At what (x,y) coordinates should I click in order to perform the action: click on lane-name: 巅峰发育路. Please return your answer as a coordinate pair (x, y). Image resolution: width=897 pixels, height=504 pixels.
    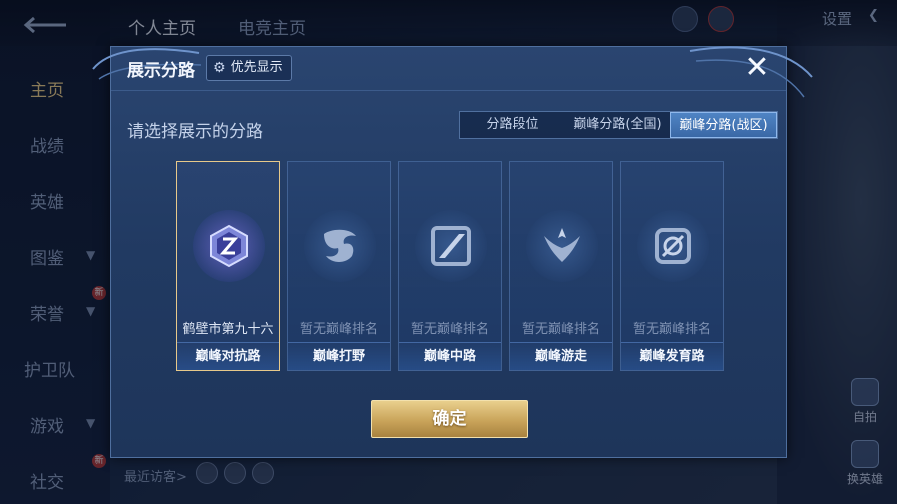
    Looking at the image, I should click on (672, 356).